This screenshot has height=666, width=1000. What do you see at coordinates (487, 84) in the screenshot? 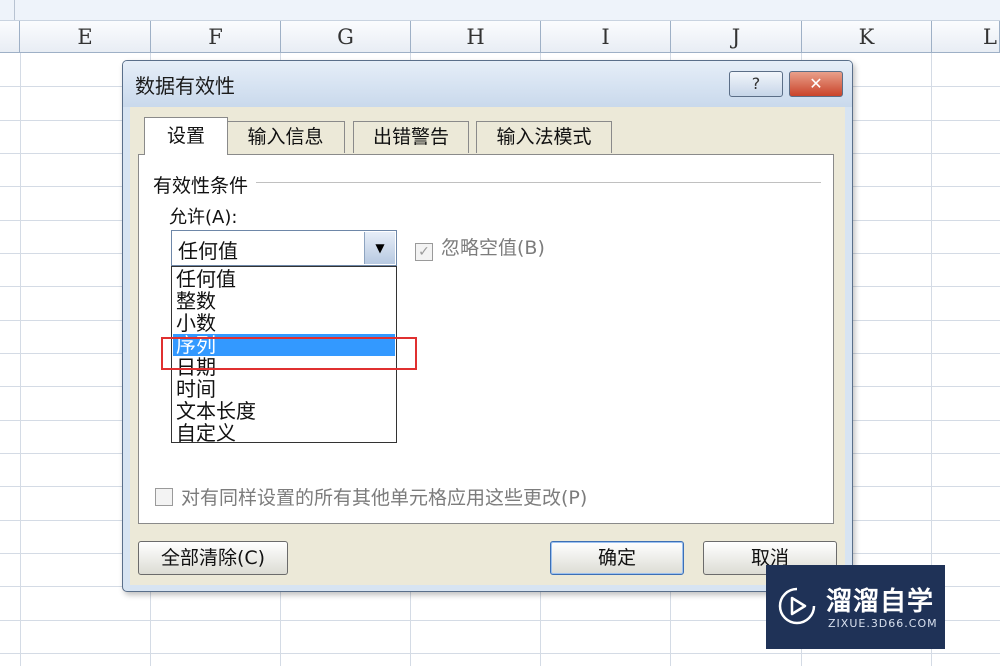
I see `dialog-titlebar: 数据有效性 ? ✕` at bounding box center [487, 84].